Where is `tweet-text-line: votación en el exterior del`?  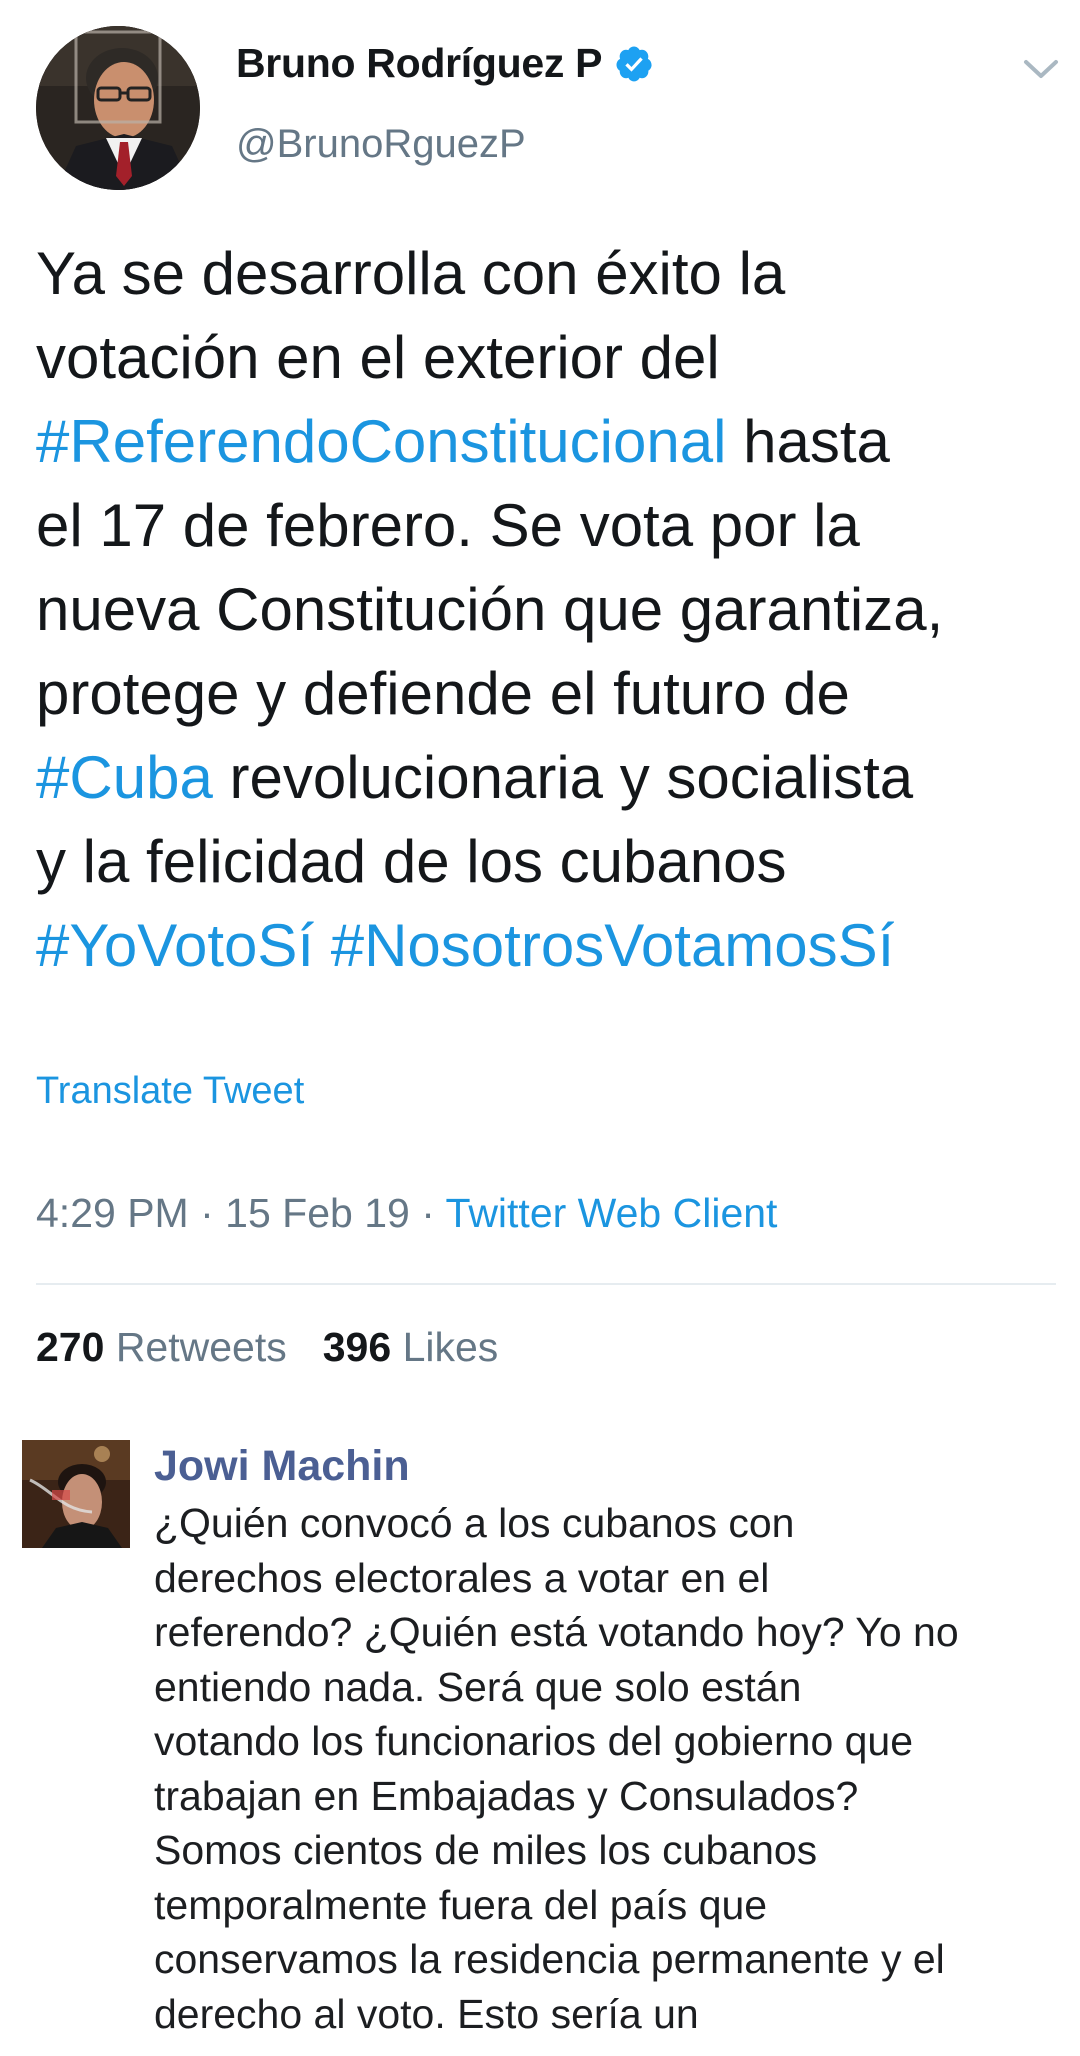
tweet-text-line: votación en el exterior del is located at coordinates (551, 358).